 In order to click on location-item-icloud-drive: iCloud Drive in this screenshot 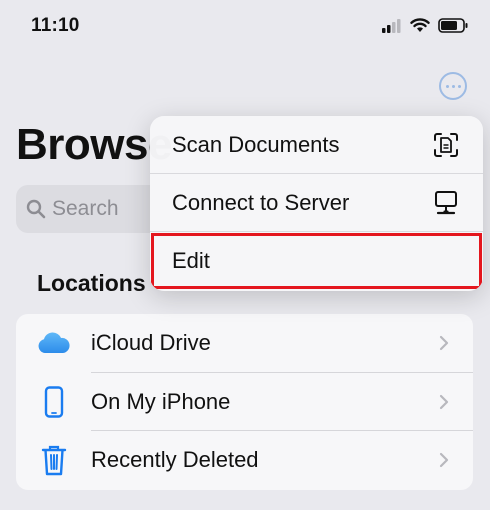, I will do `click(244, 343)`.